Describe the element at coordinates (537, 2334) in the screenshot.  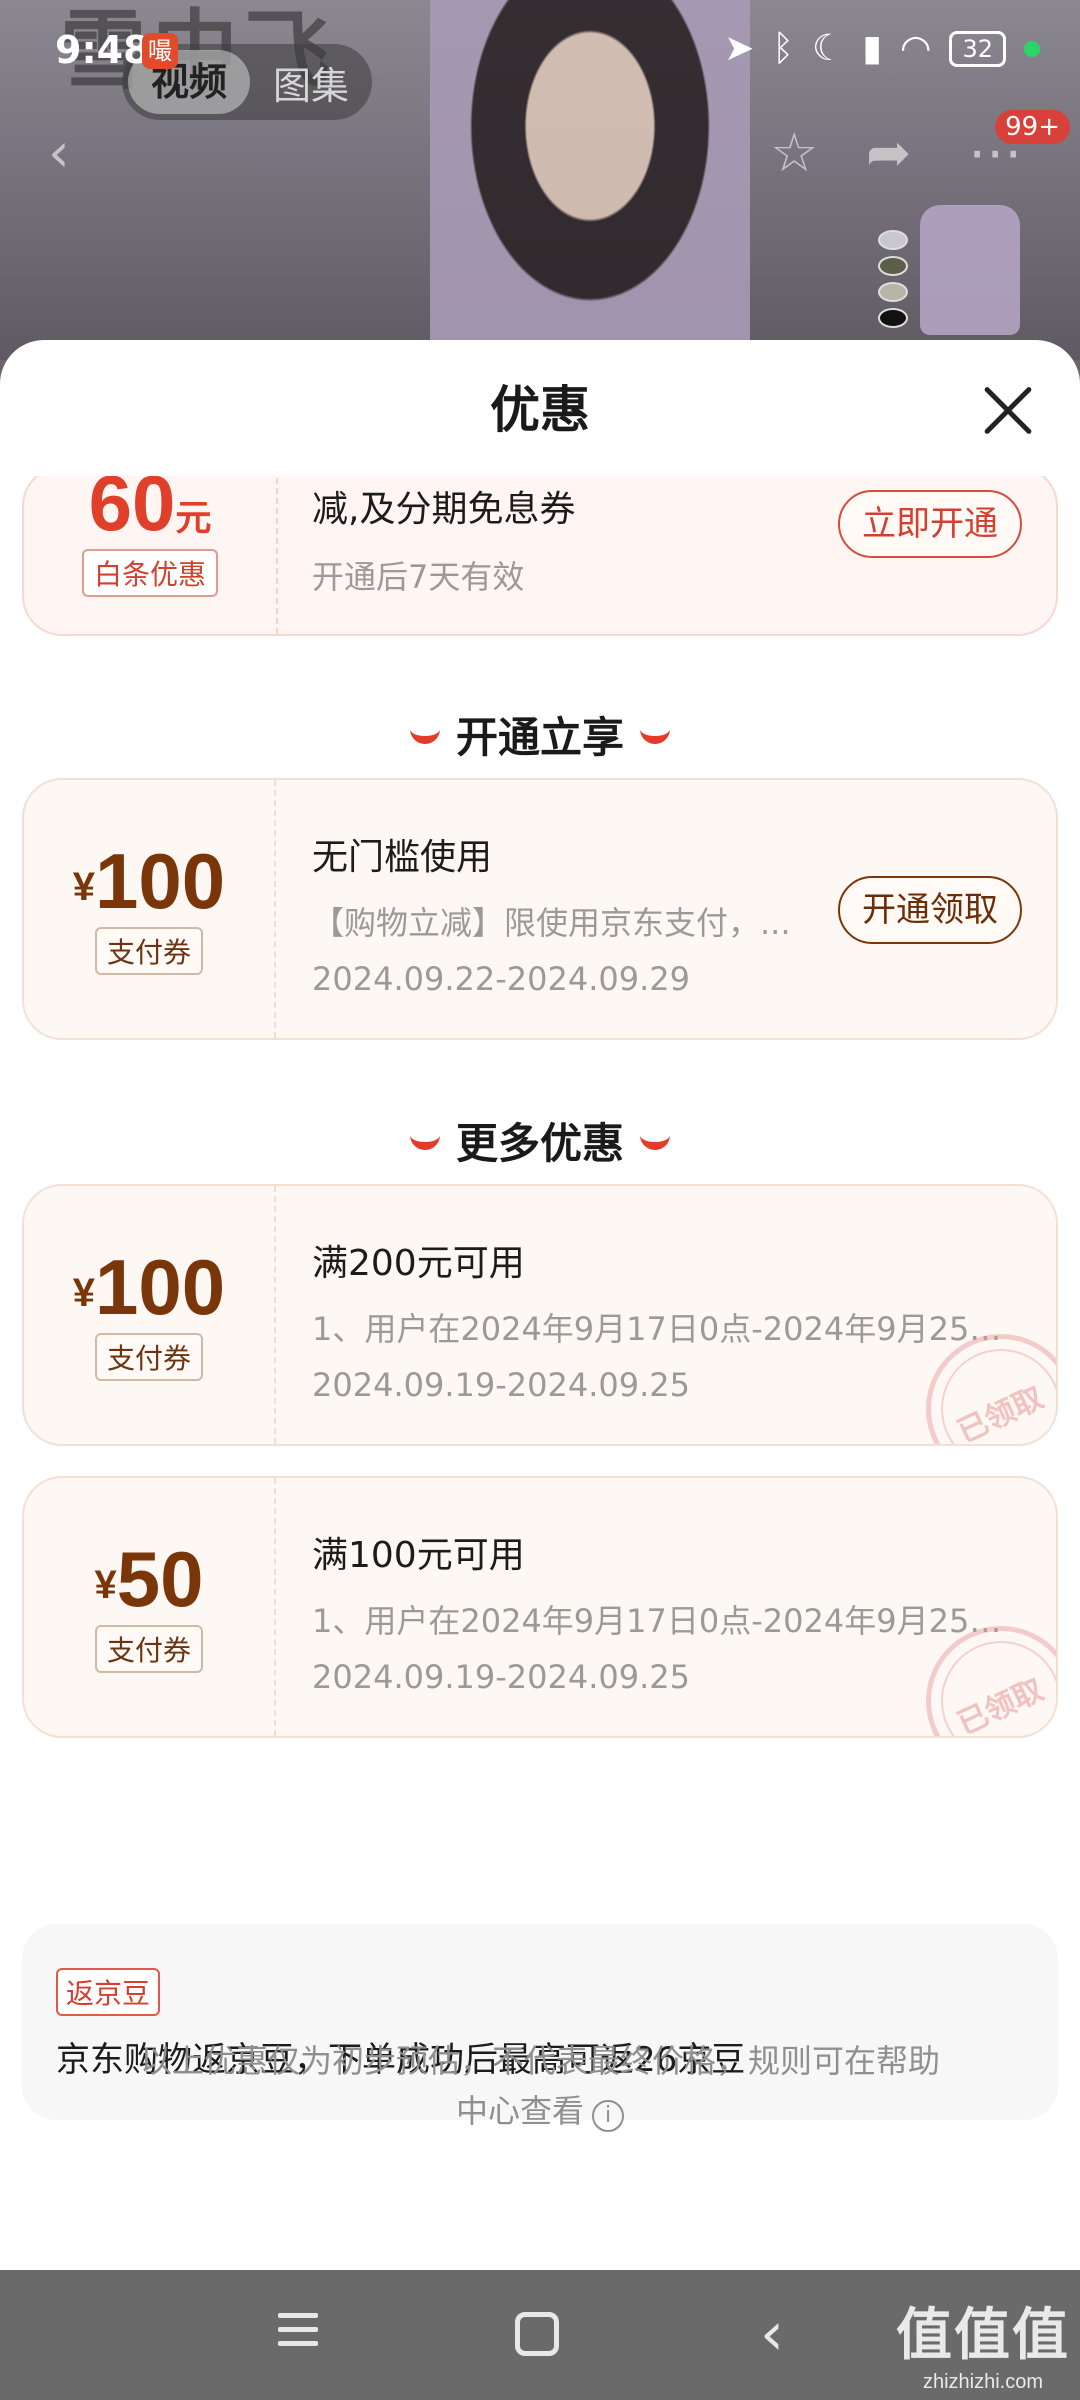
I see `home-icon` at that location.